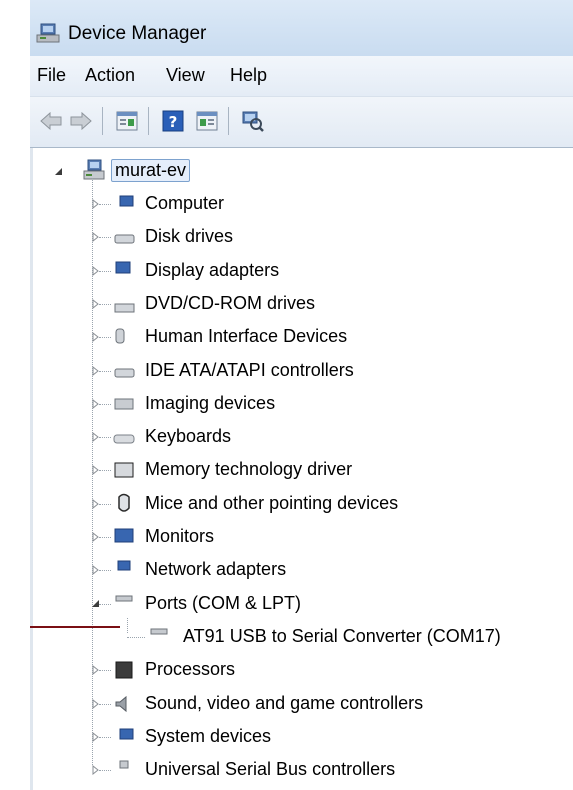 This screenshot has width=573, height=790. I want to click on scan-hardware-button, so click(253, 121).